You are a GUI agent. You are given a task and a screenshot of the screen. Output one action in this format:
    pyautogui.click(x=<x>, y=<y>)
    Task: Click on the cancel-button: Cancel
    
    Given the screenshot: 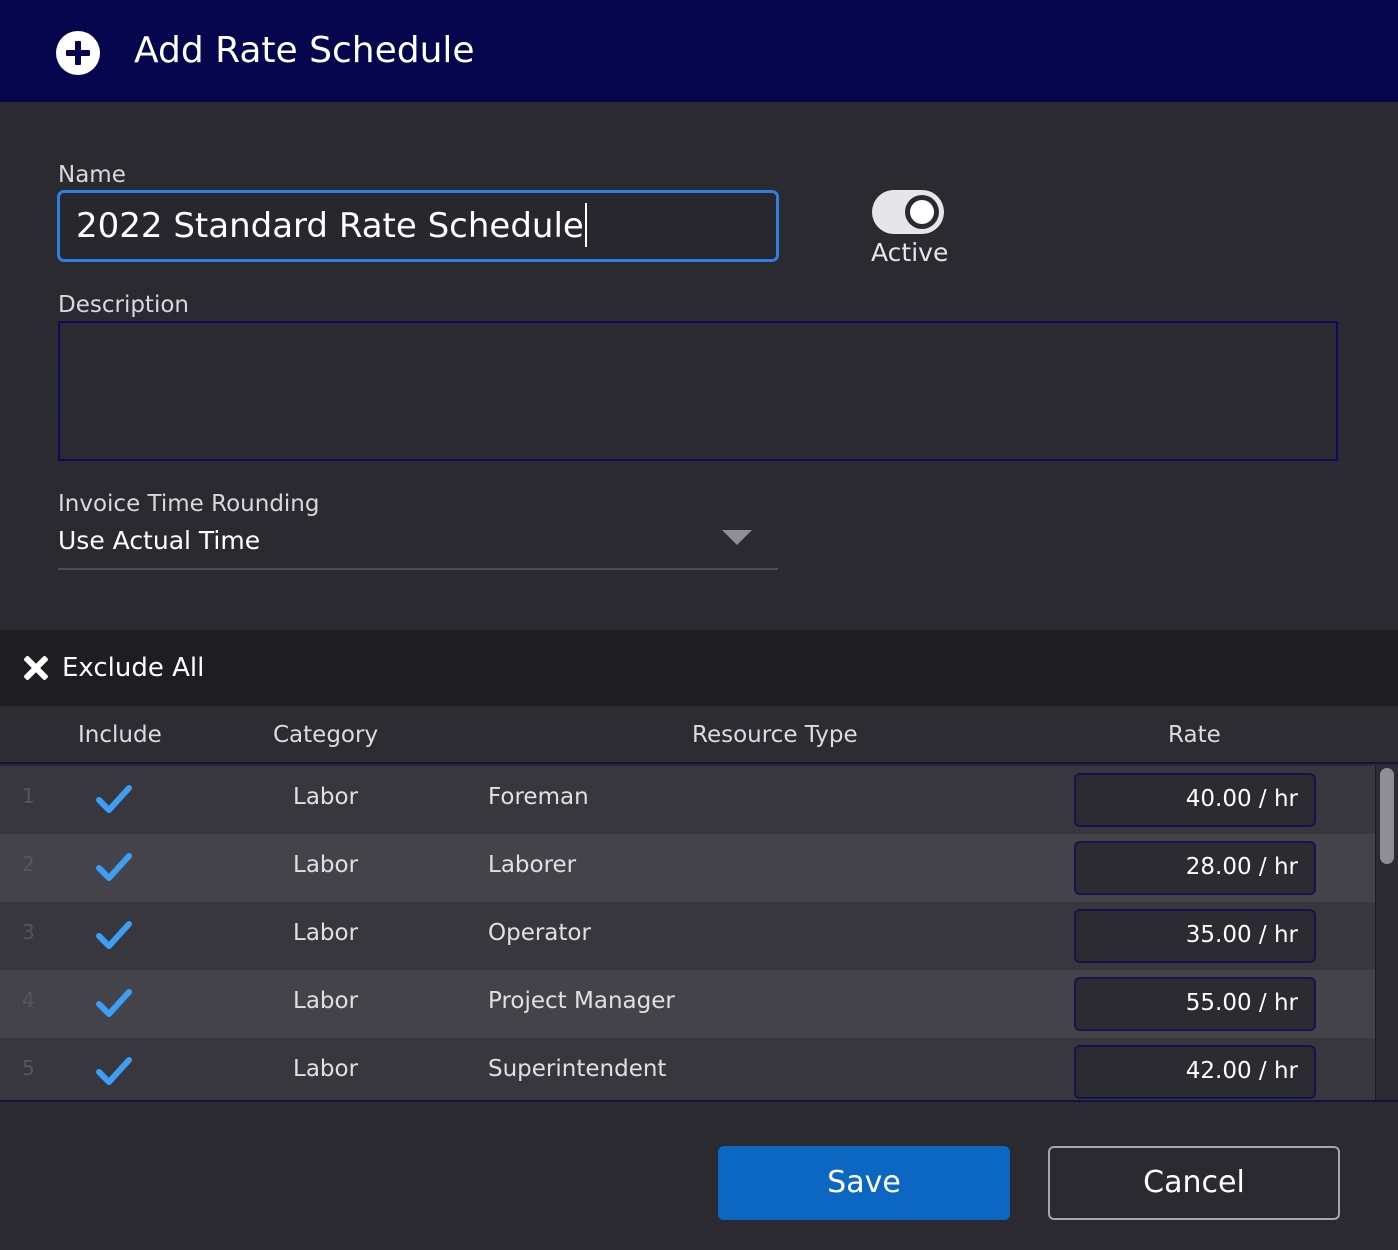 What is the action you would take?
    pyautogui.click(x=1194, y=1183)
    